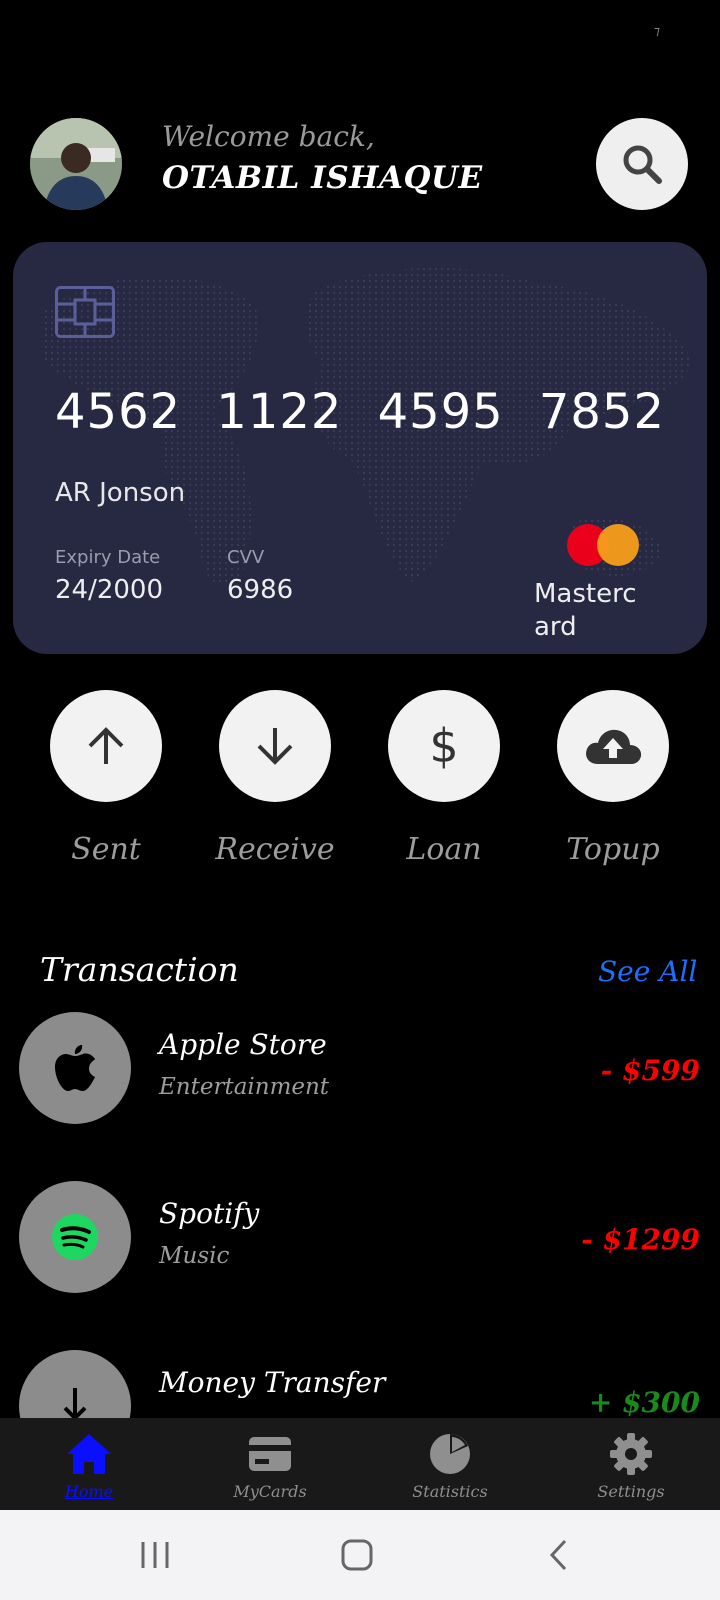  What do you see at coordinates (85, 312) in the screenshot?
I see `chip-icon` at bounding box center [85, 312].